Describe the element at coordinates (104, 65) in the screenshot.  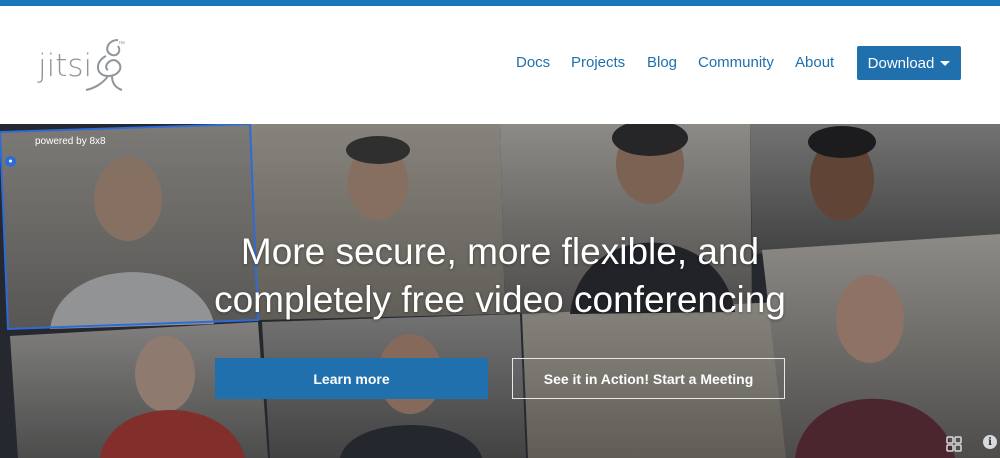
I see `jitsi-logo-icon` at that location.